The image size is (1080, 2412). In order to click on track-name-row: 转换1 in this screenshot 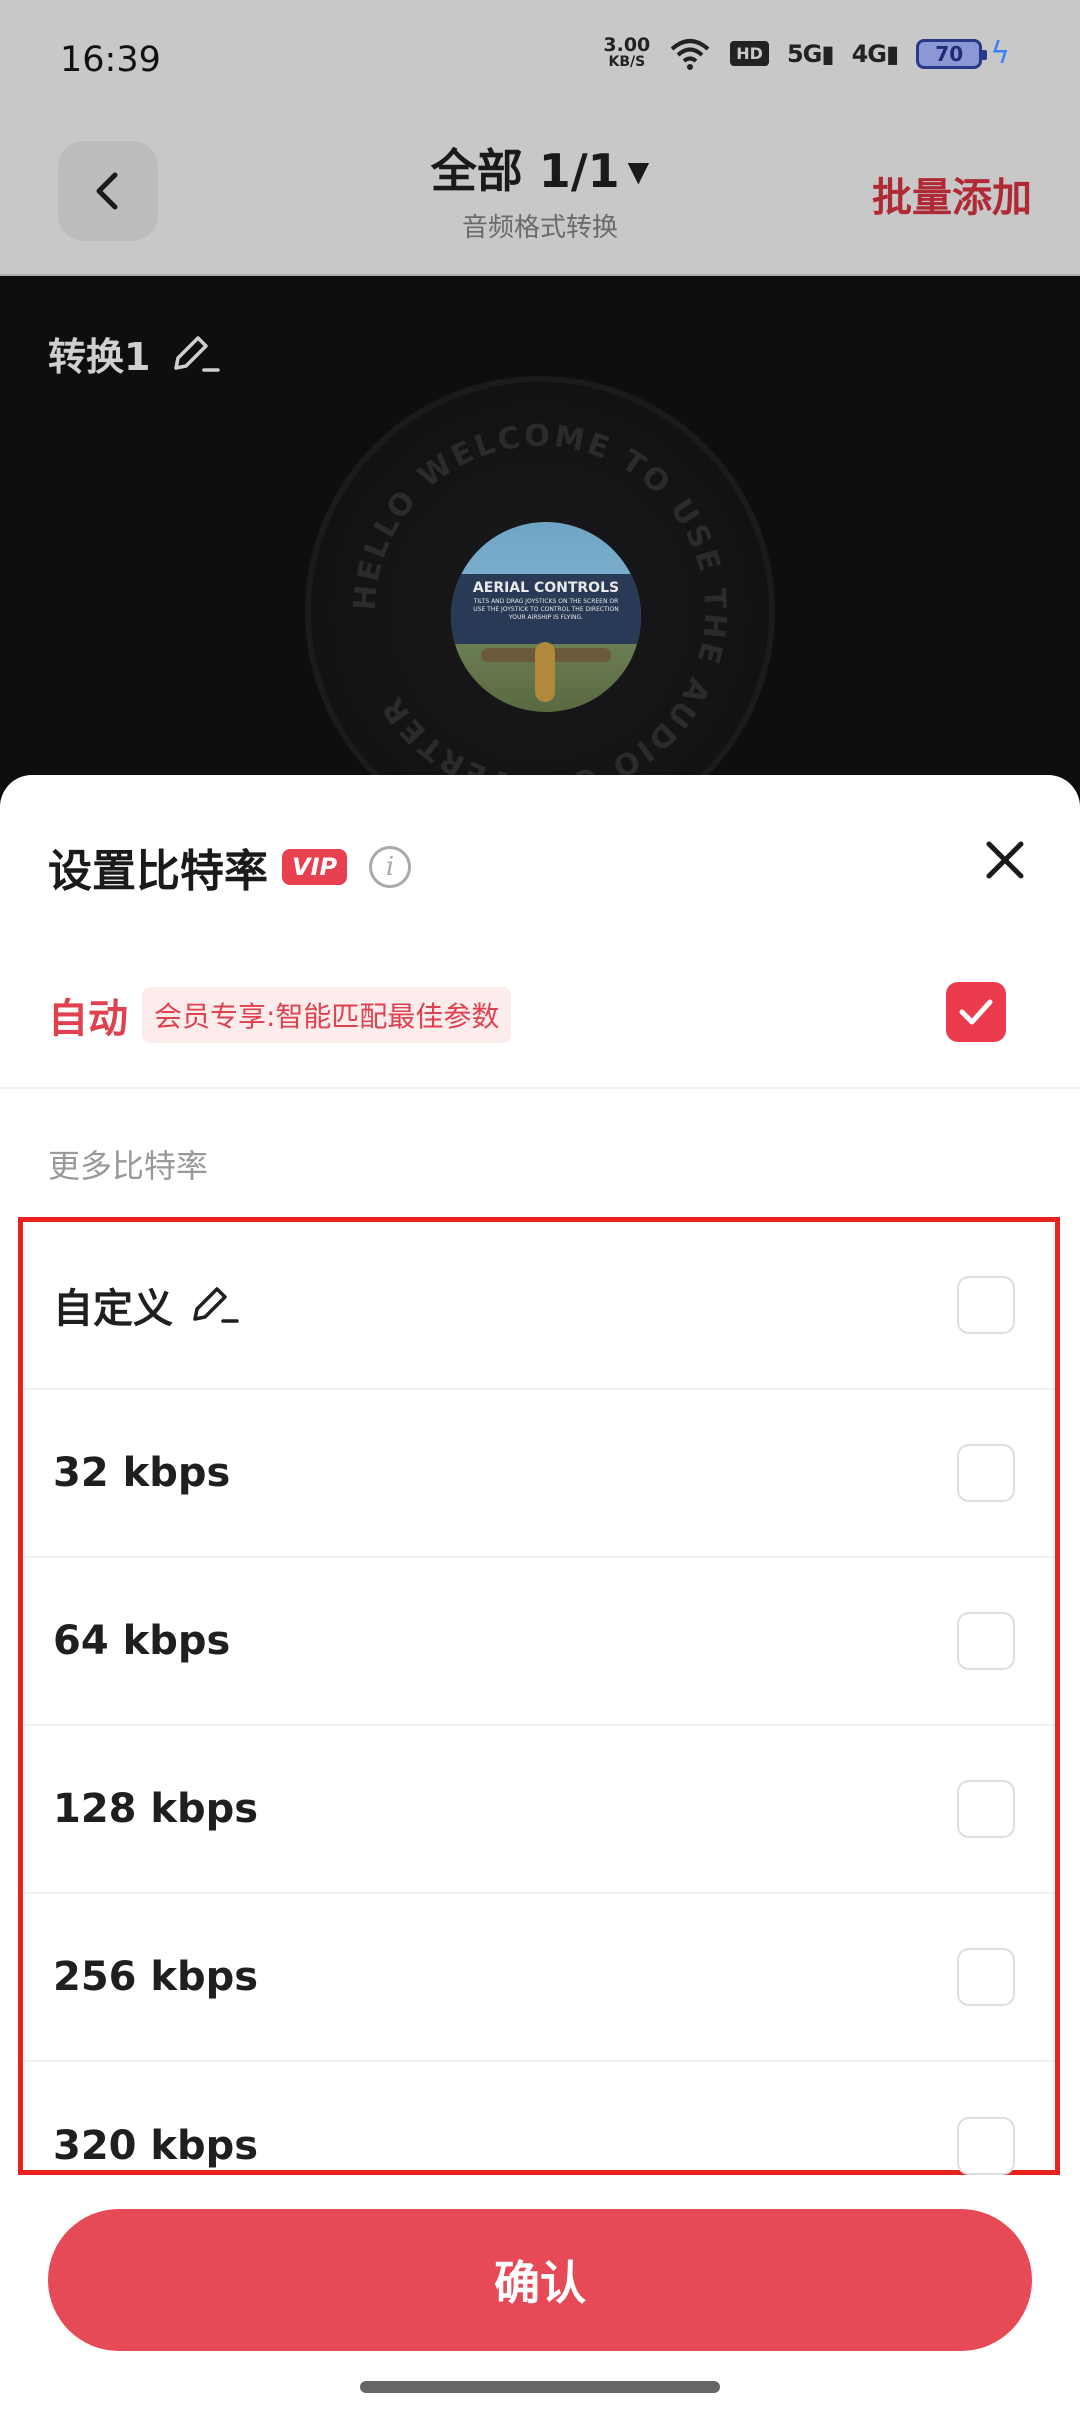, I will do `click(134, 353)`.